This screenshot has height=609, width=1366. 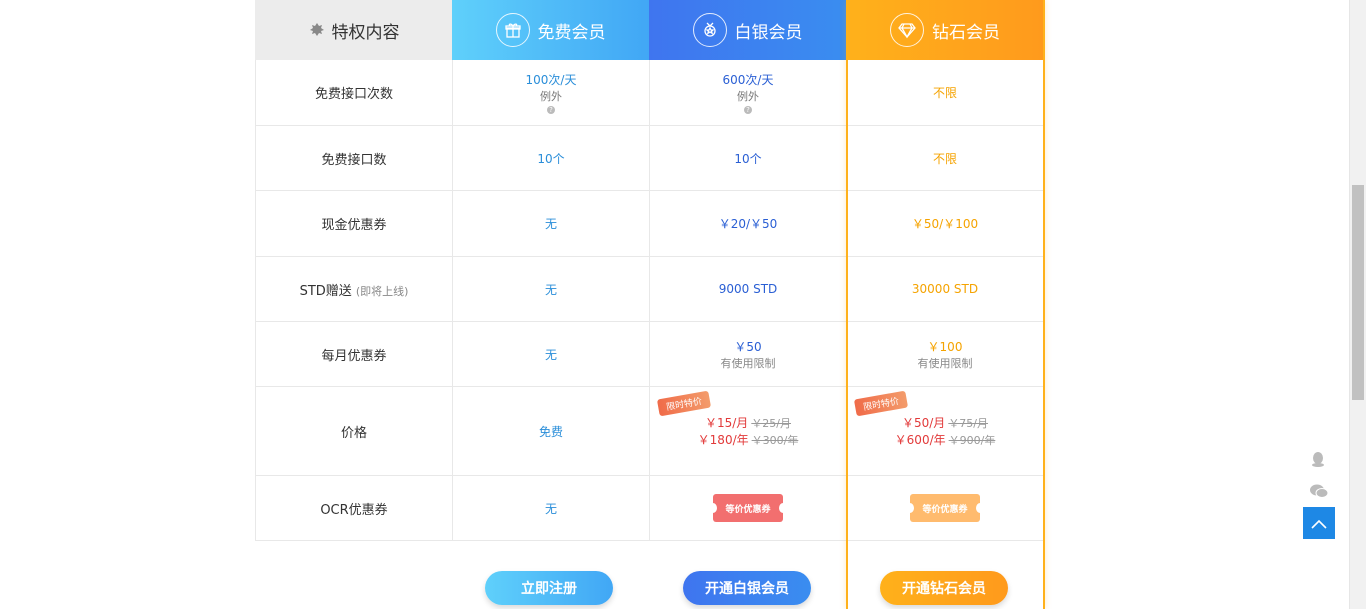 I want to click on current-price: ￥600/年, so click(x=920, y=440).